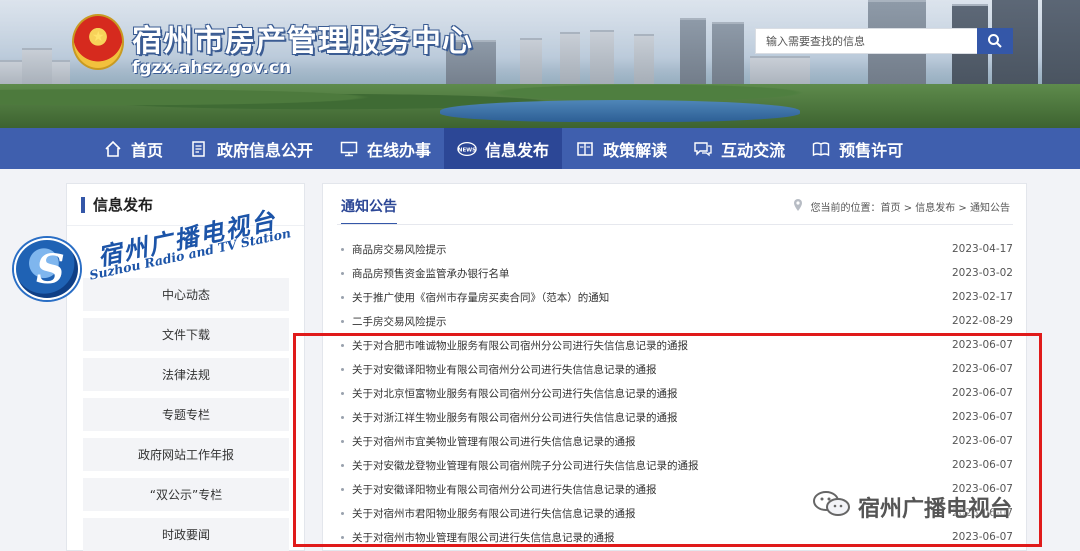 This screenshot has height=551, width=1080. I want to click on breadcrumb: 您当前的位置： 首页 > 信息发布 > 通知公告, so click(901, 206).